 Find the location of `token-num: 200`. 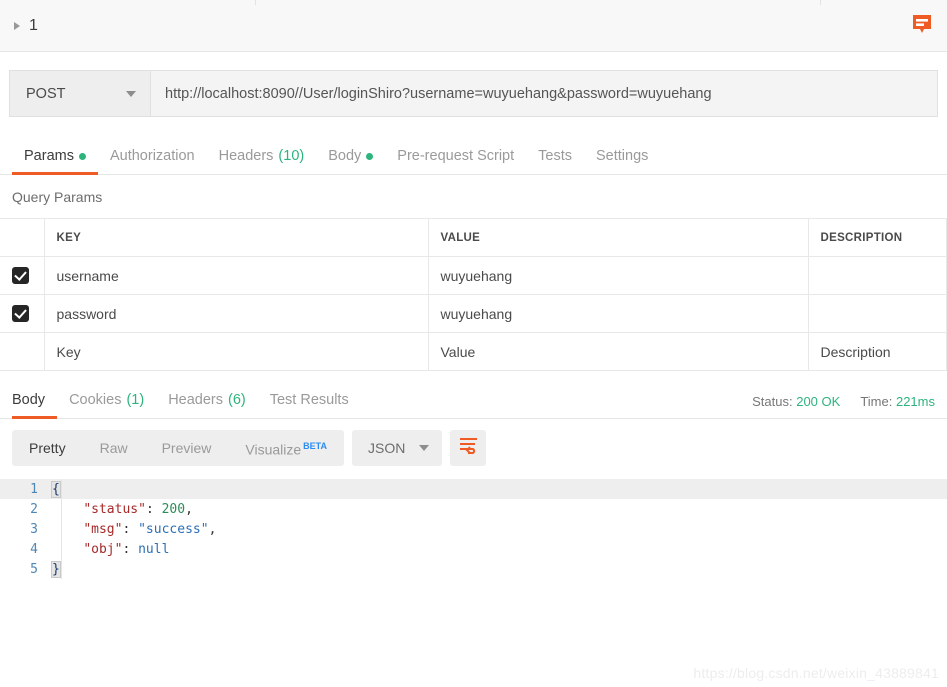

token-num: 200 is located at coordinates (173, 509).